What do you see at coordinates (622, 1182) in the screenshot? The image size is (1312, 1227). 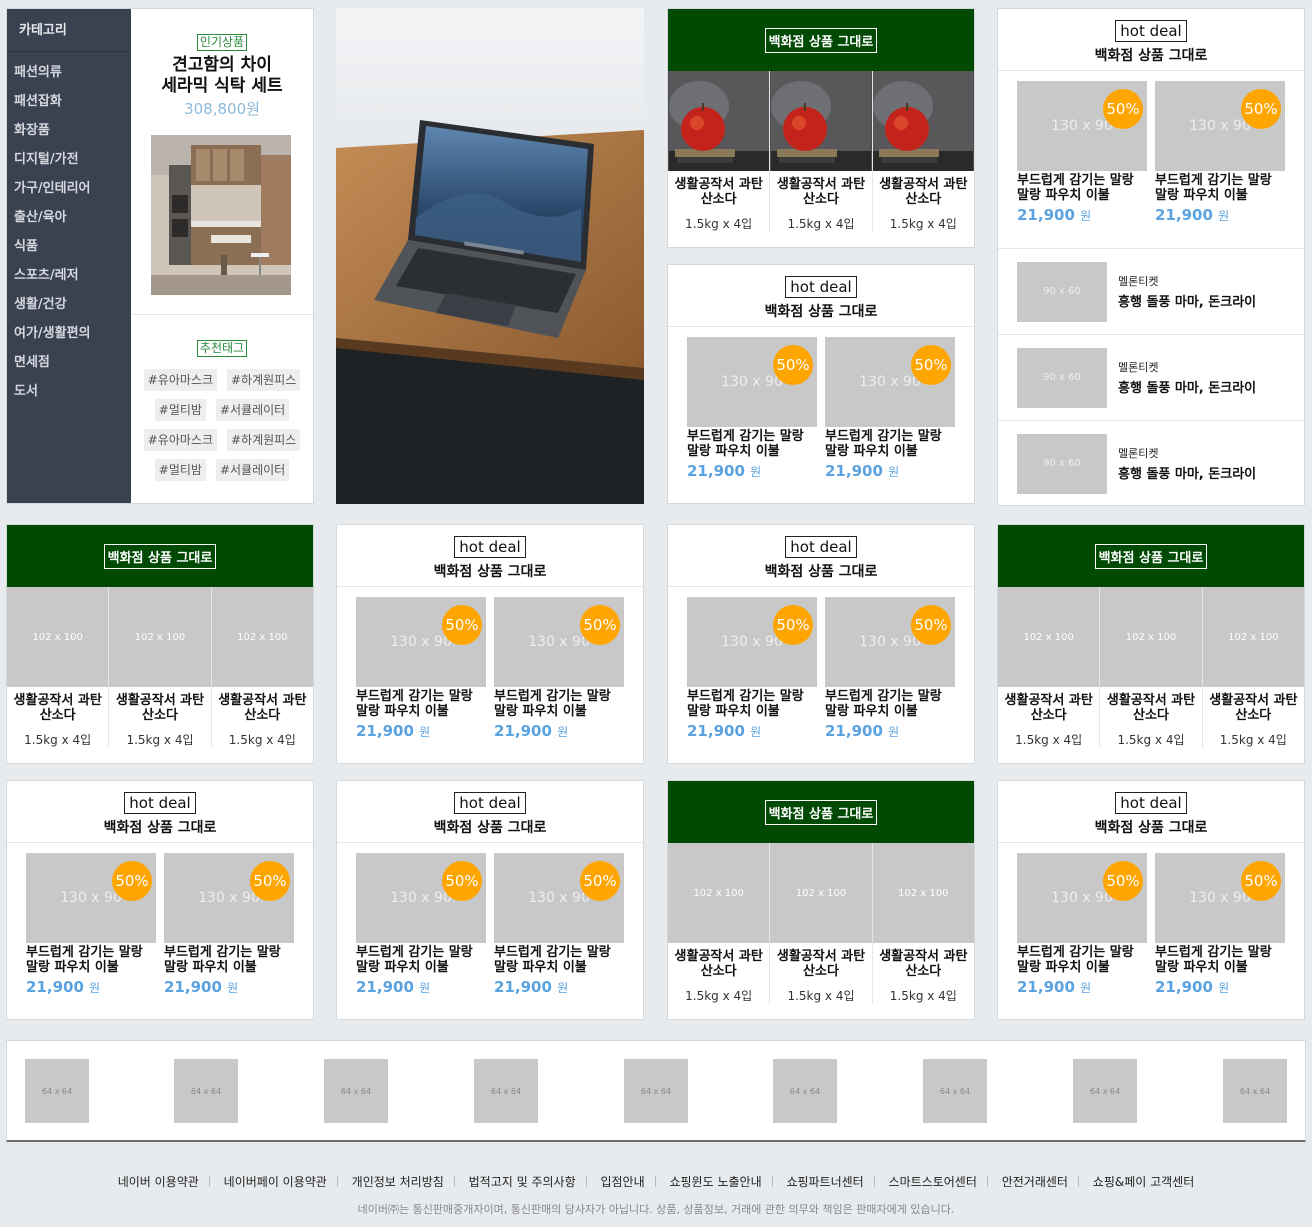 I see `footer-link-entry: 입점안내` at bounding box center [622, 1182].